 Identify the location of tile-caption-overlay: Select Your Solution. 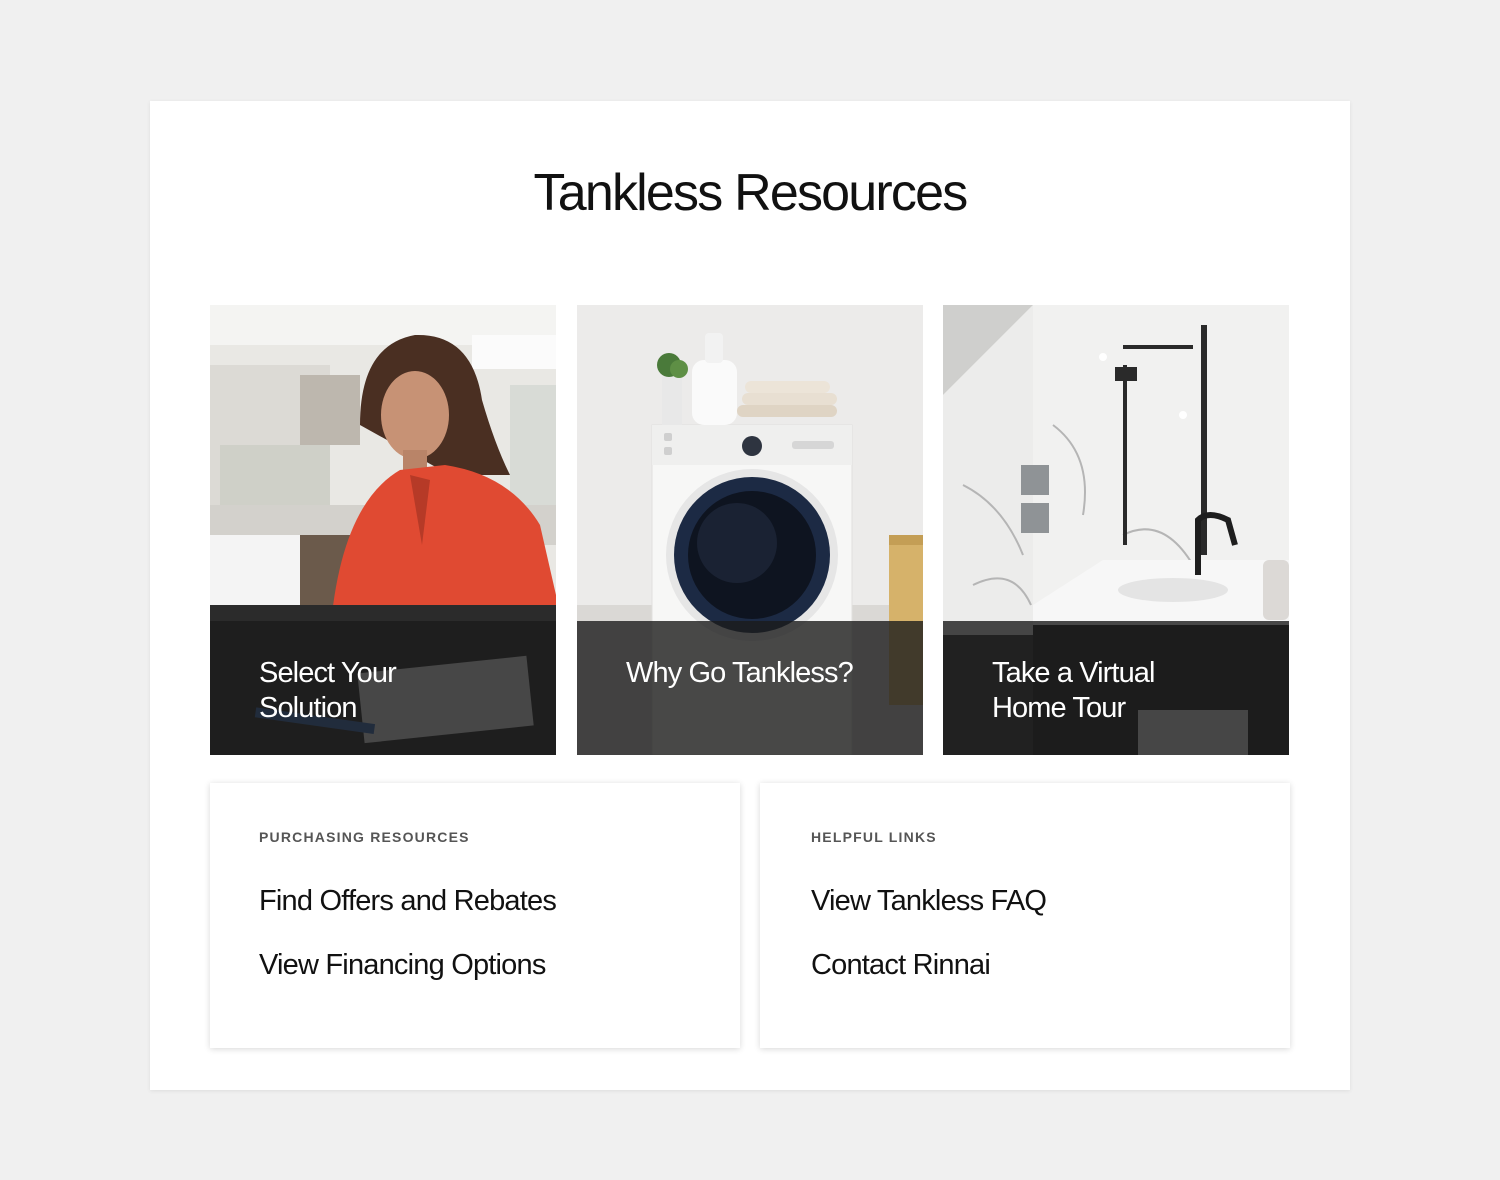
(383, 688).